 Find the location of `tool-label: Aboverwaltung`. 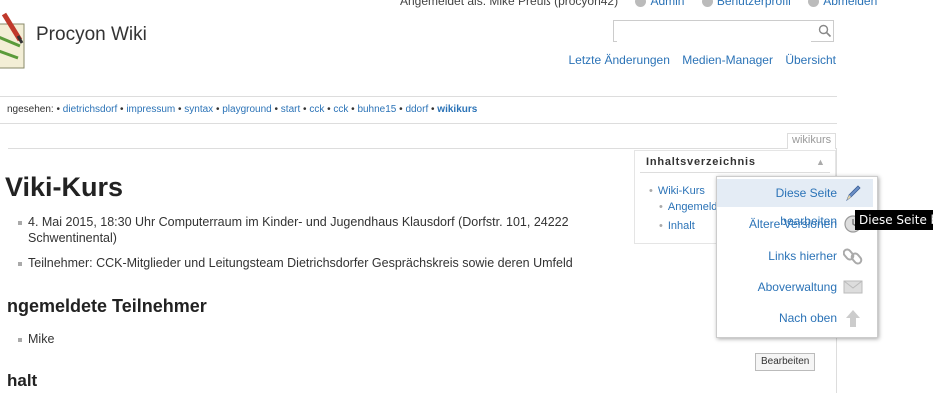

tool-label: Aboverwaltung is located at coordinates (797, 287).